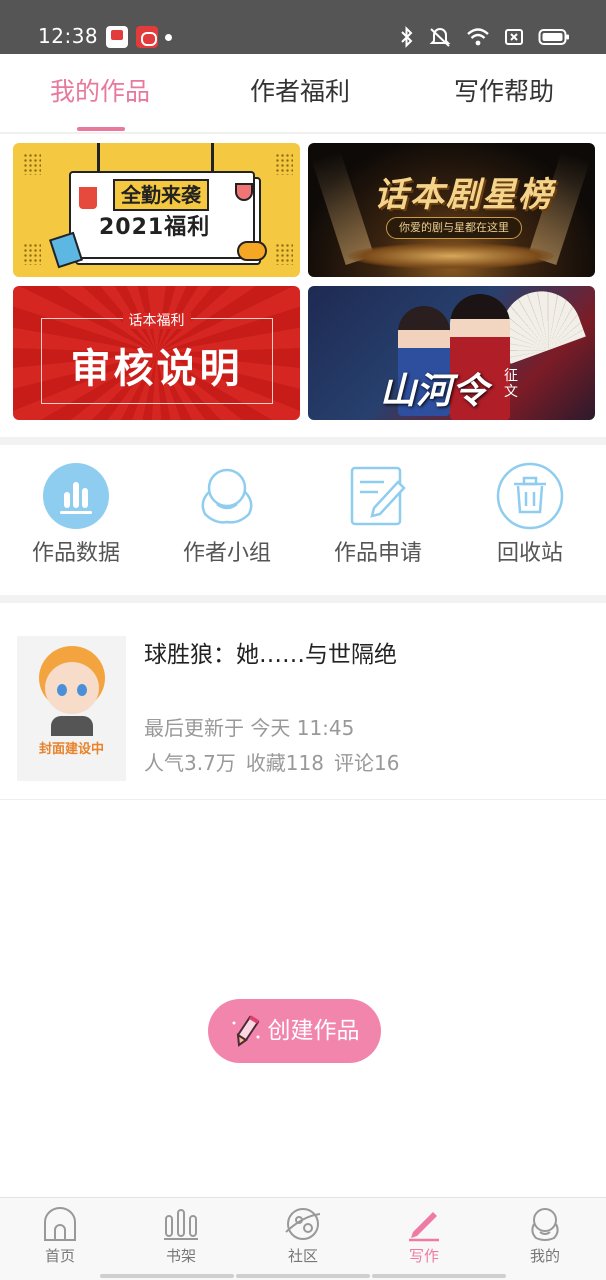 The height and width of the screenshot is (1280, 606). I want to click on cover-placeholder-text: 封面建设中, so click(71, 749).